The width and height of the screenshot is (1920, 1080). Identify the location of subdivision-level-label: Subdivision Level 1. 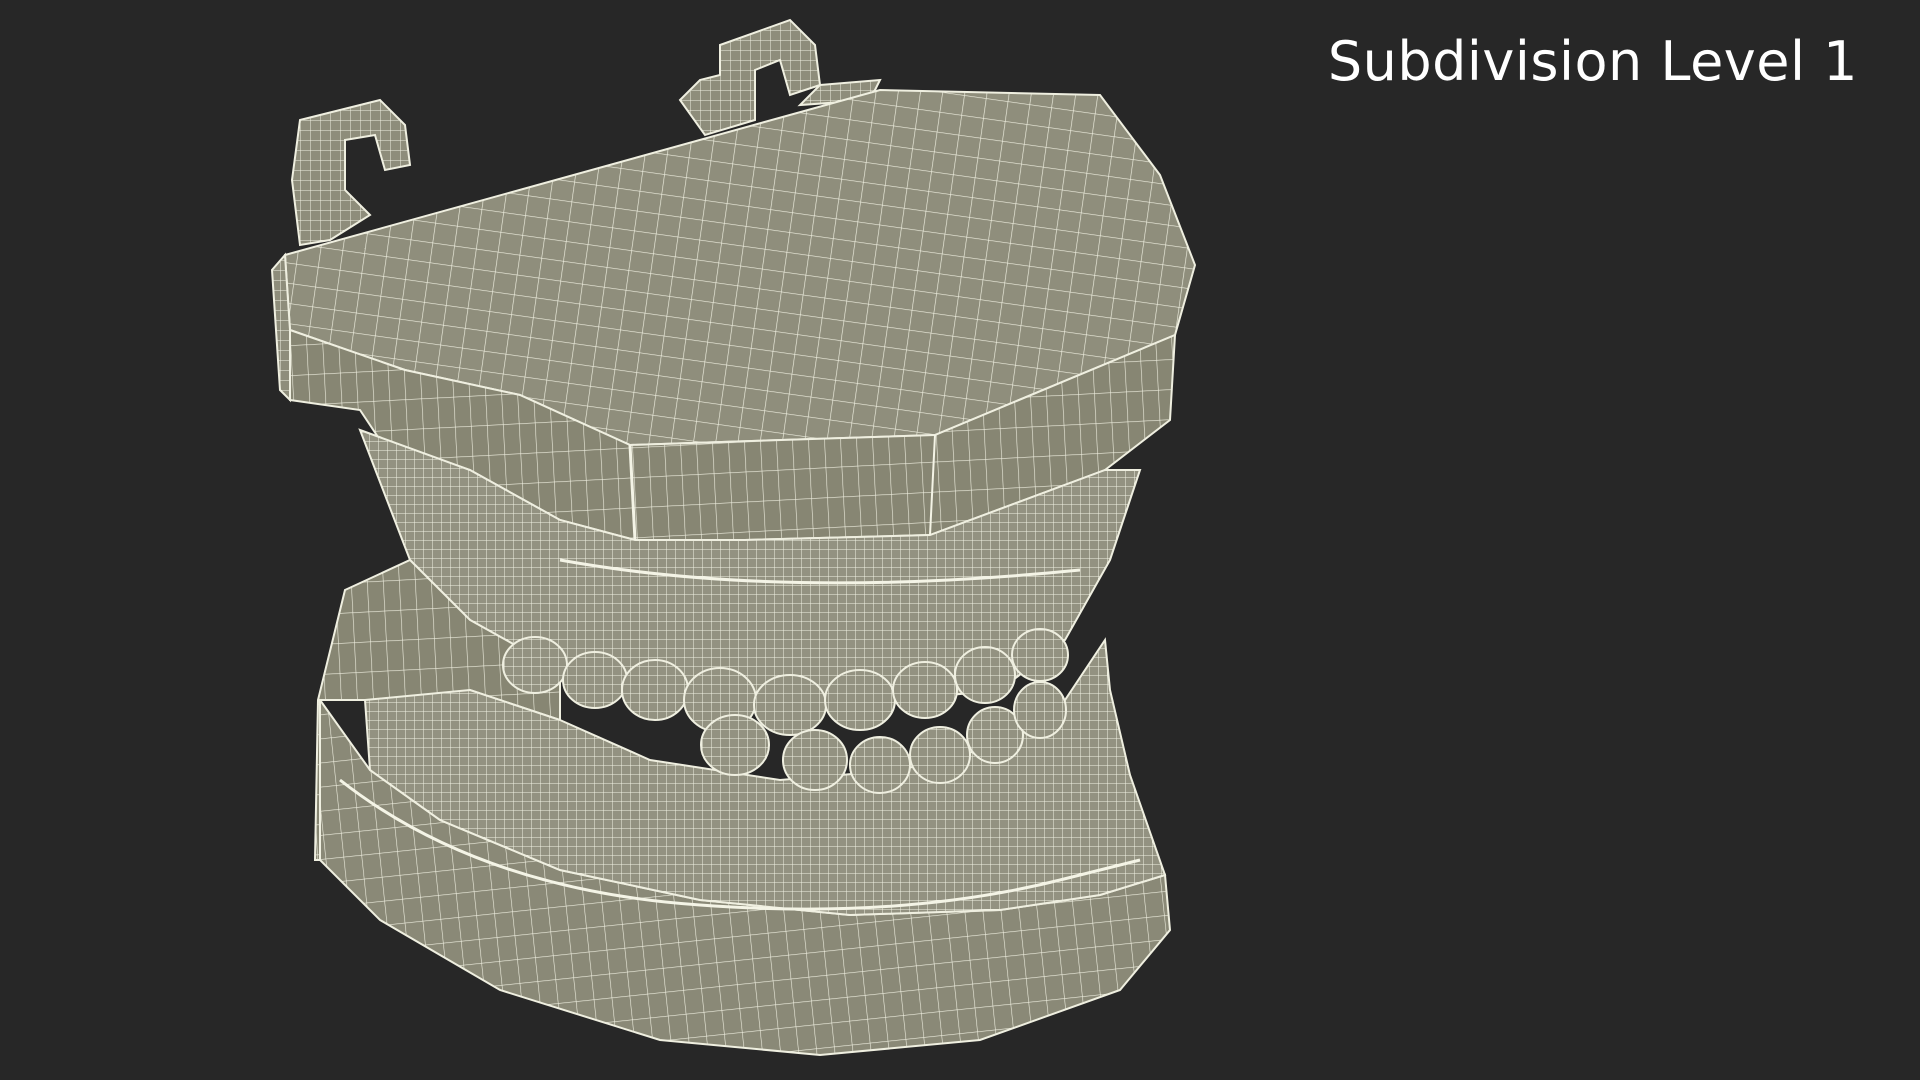
(1592, 61).